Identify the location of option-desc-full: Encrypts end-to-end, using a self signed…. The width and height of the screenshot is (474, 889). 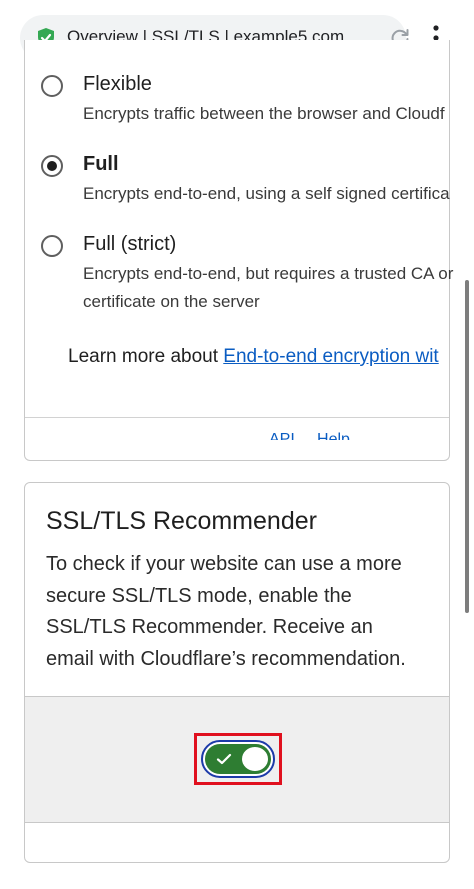
(266, 193).